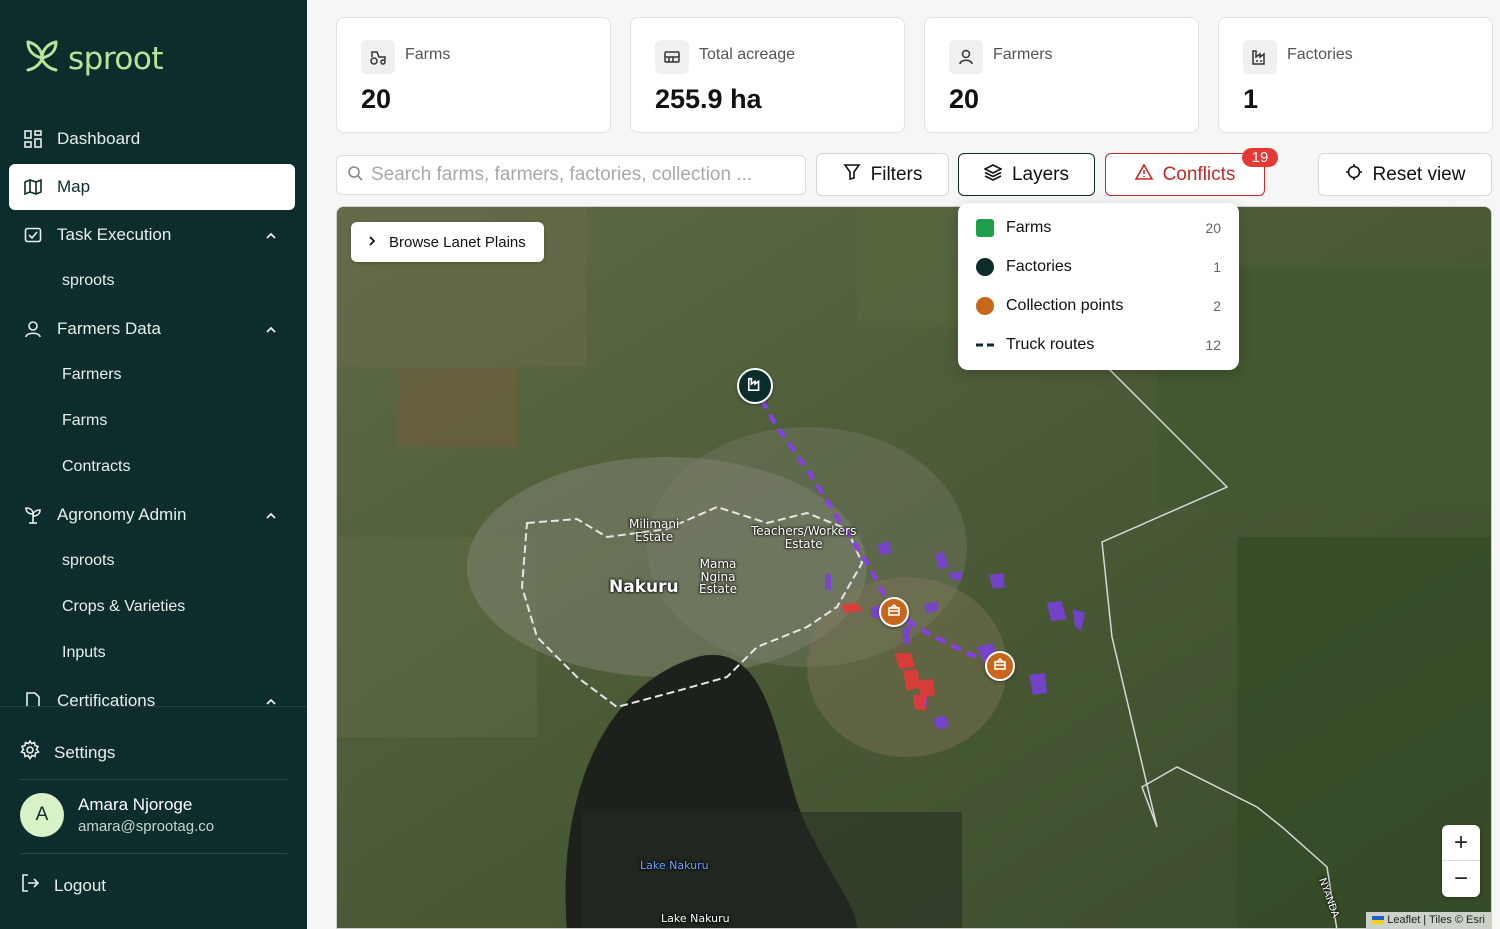  Describe the element at coordinates (1260, 157) in the screenshot. I see `conflicts-count-badge: 19` at that location.